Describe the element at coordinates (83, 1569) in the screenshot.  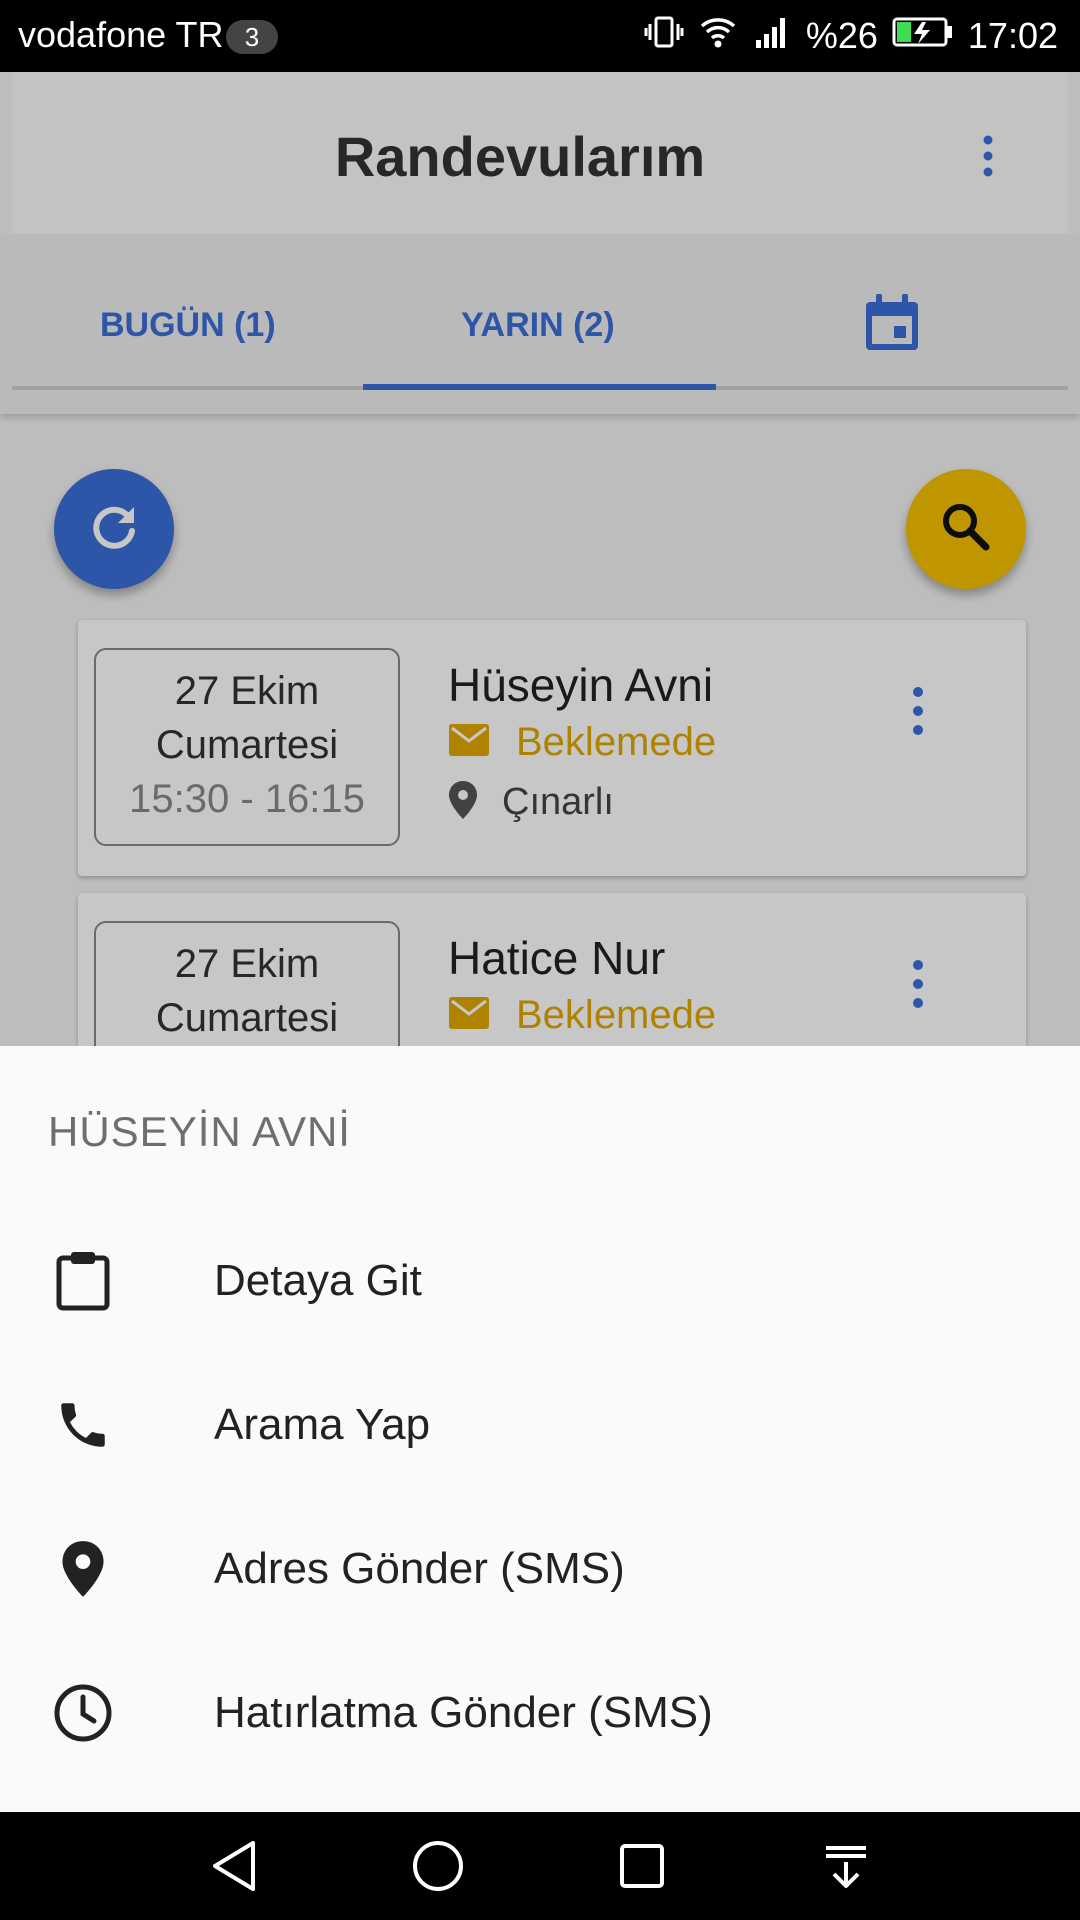
I see `location-pin-icon` at that location.